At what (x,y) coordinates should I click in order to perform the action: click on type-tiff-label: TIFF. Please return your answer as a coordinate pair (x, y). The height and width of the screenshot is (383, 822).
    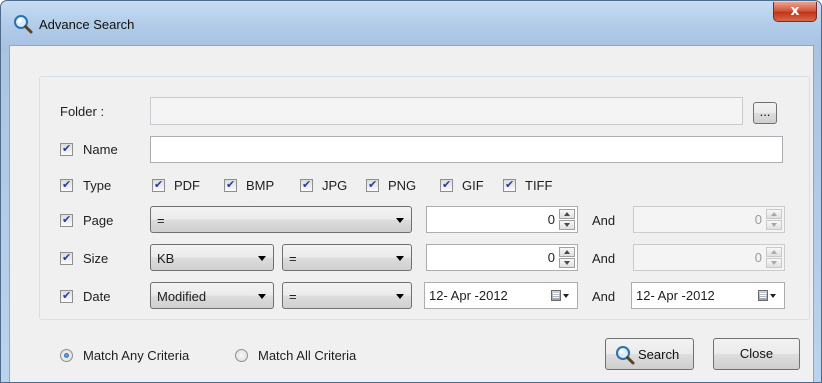
    Looking at the image, I should click on (539, 185).